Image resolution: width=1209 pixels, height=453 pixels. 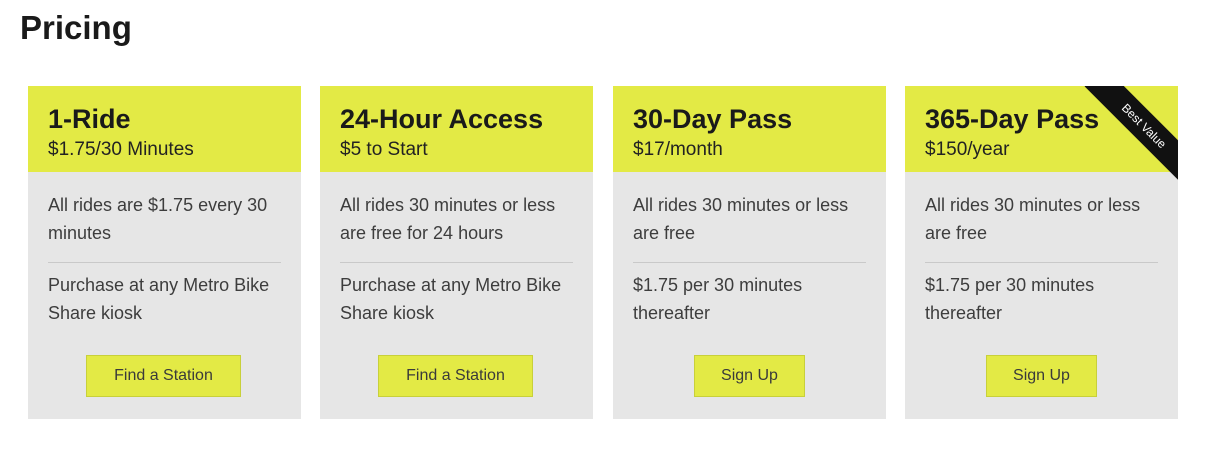 What do you see at coordinates (442, 119) in the screenshot?
I see `plan-name: 24-Hour Access` at bounding box center [442, 119].